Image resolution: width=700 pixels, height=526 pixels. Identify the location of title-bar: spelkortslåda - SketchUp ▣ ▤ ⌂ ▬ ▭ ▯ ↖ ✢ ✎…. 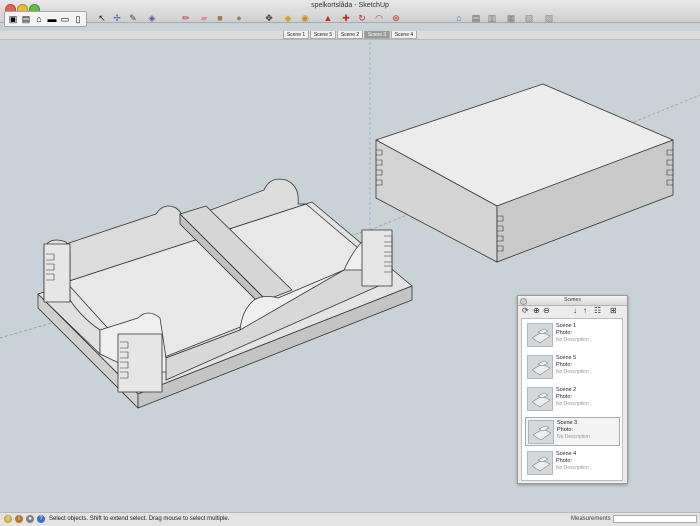
(350, 13).